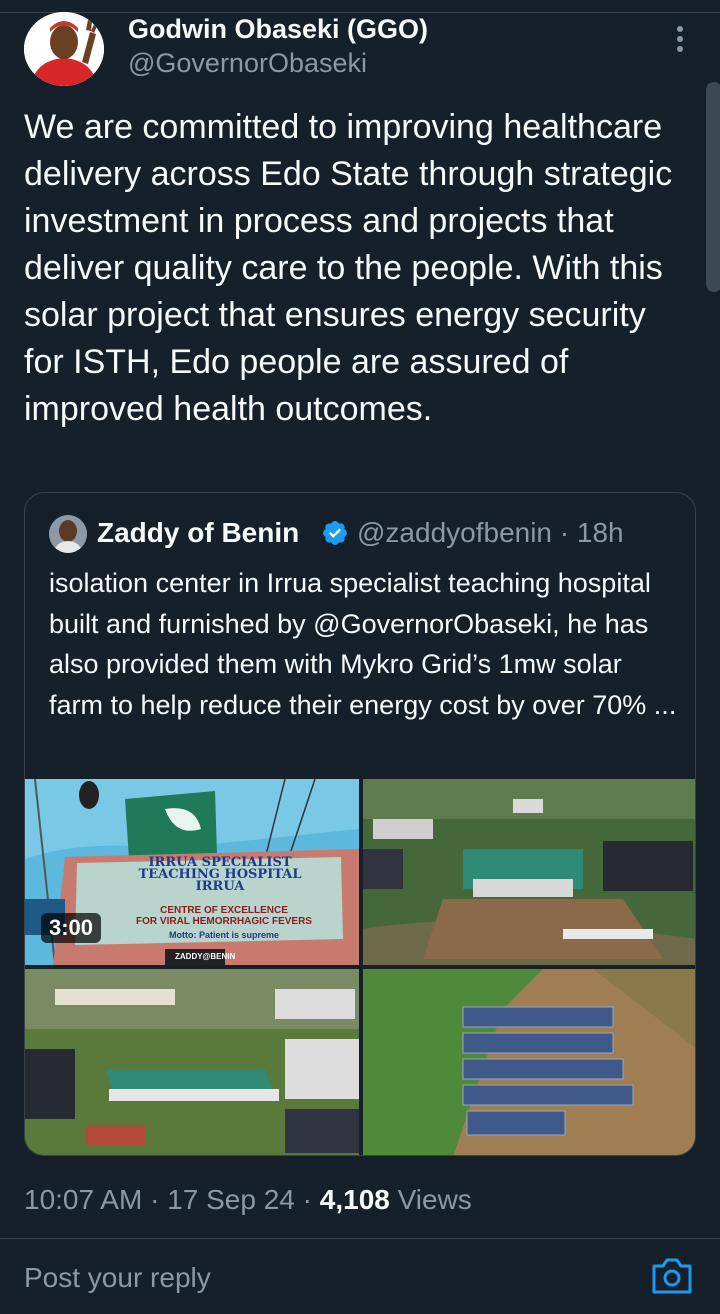  What do you see at coordinates (455, 532) in the screenshot?
I see `quote-author-handle: @zaddyofbenin` at bounding box center [455, 532].